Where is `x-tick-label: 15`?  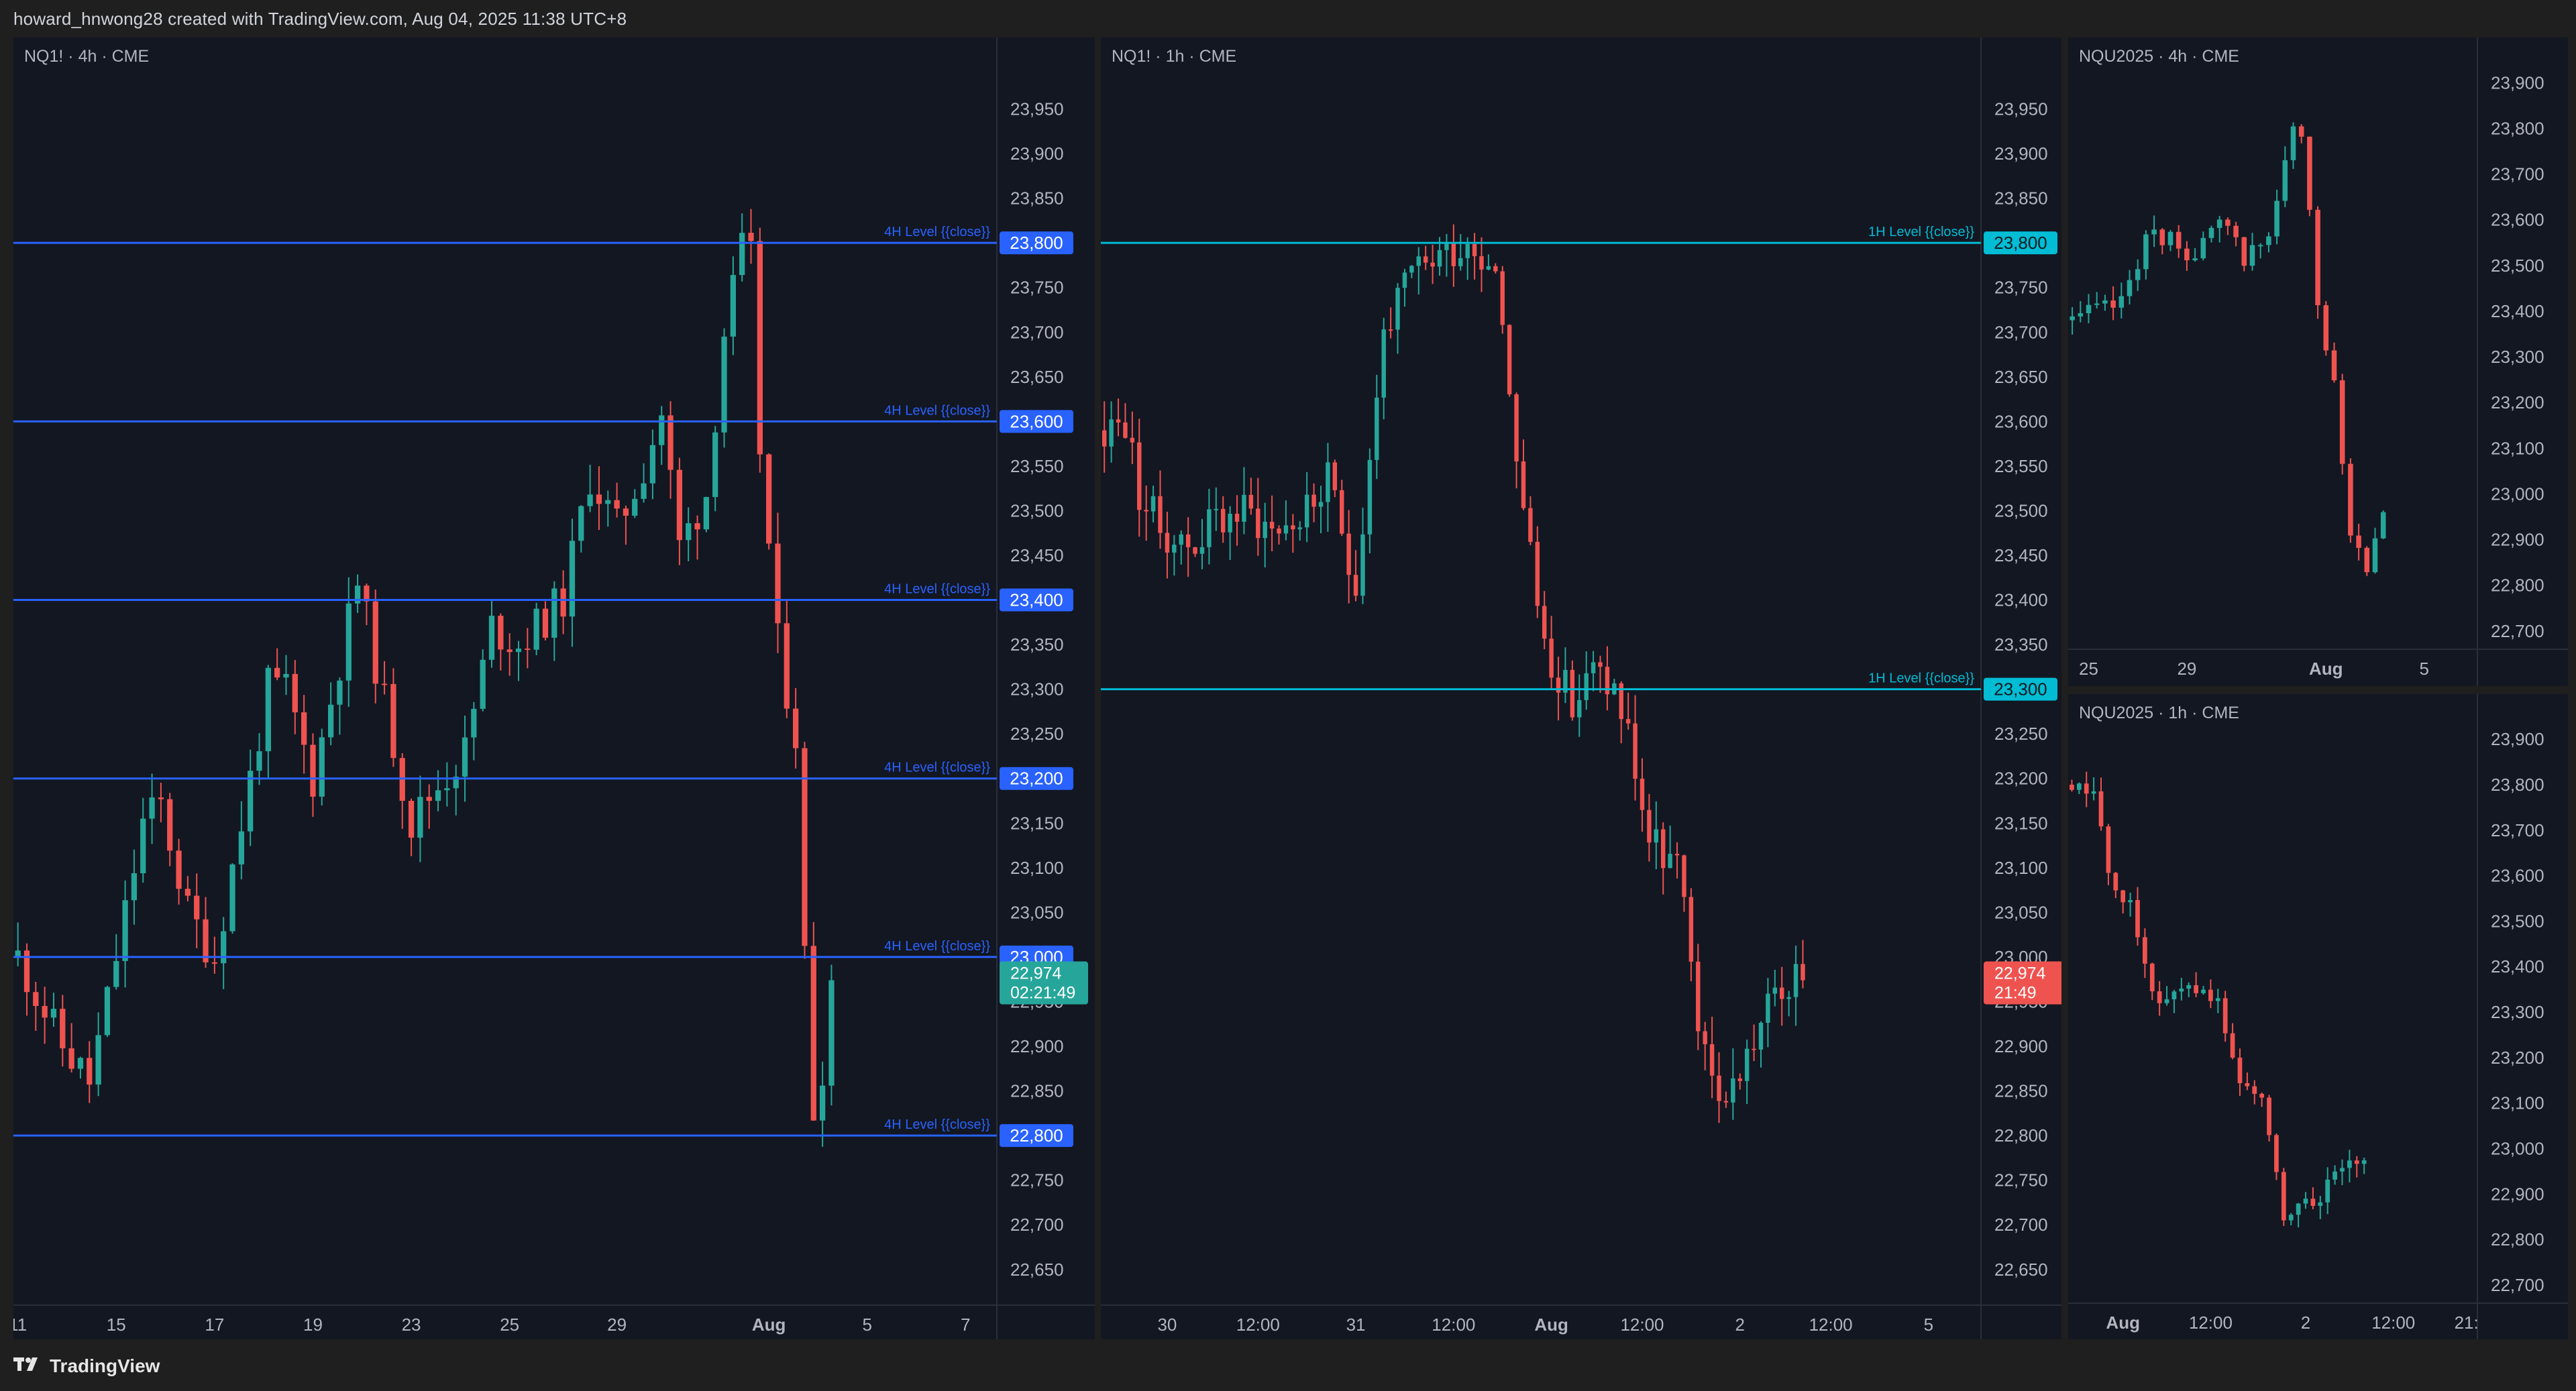 x-tick-label: 15 is located at coordinates (116, 1325).